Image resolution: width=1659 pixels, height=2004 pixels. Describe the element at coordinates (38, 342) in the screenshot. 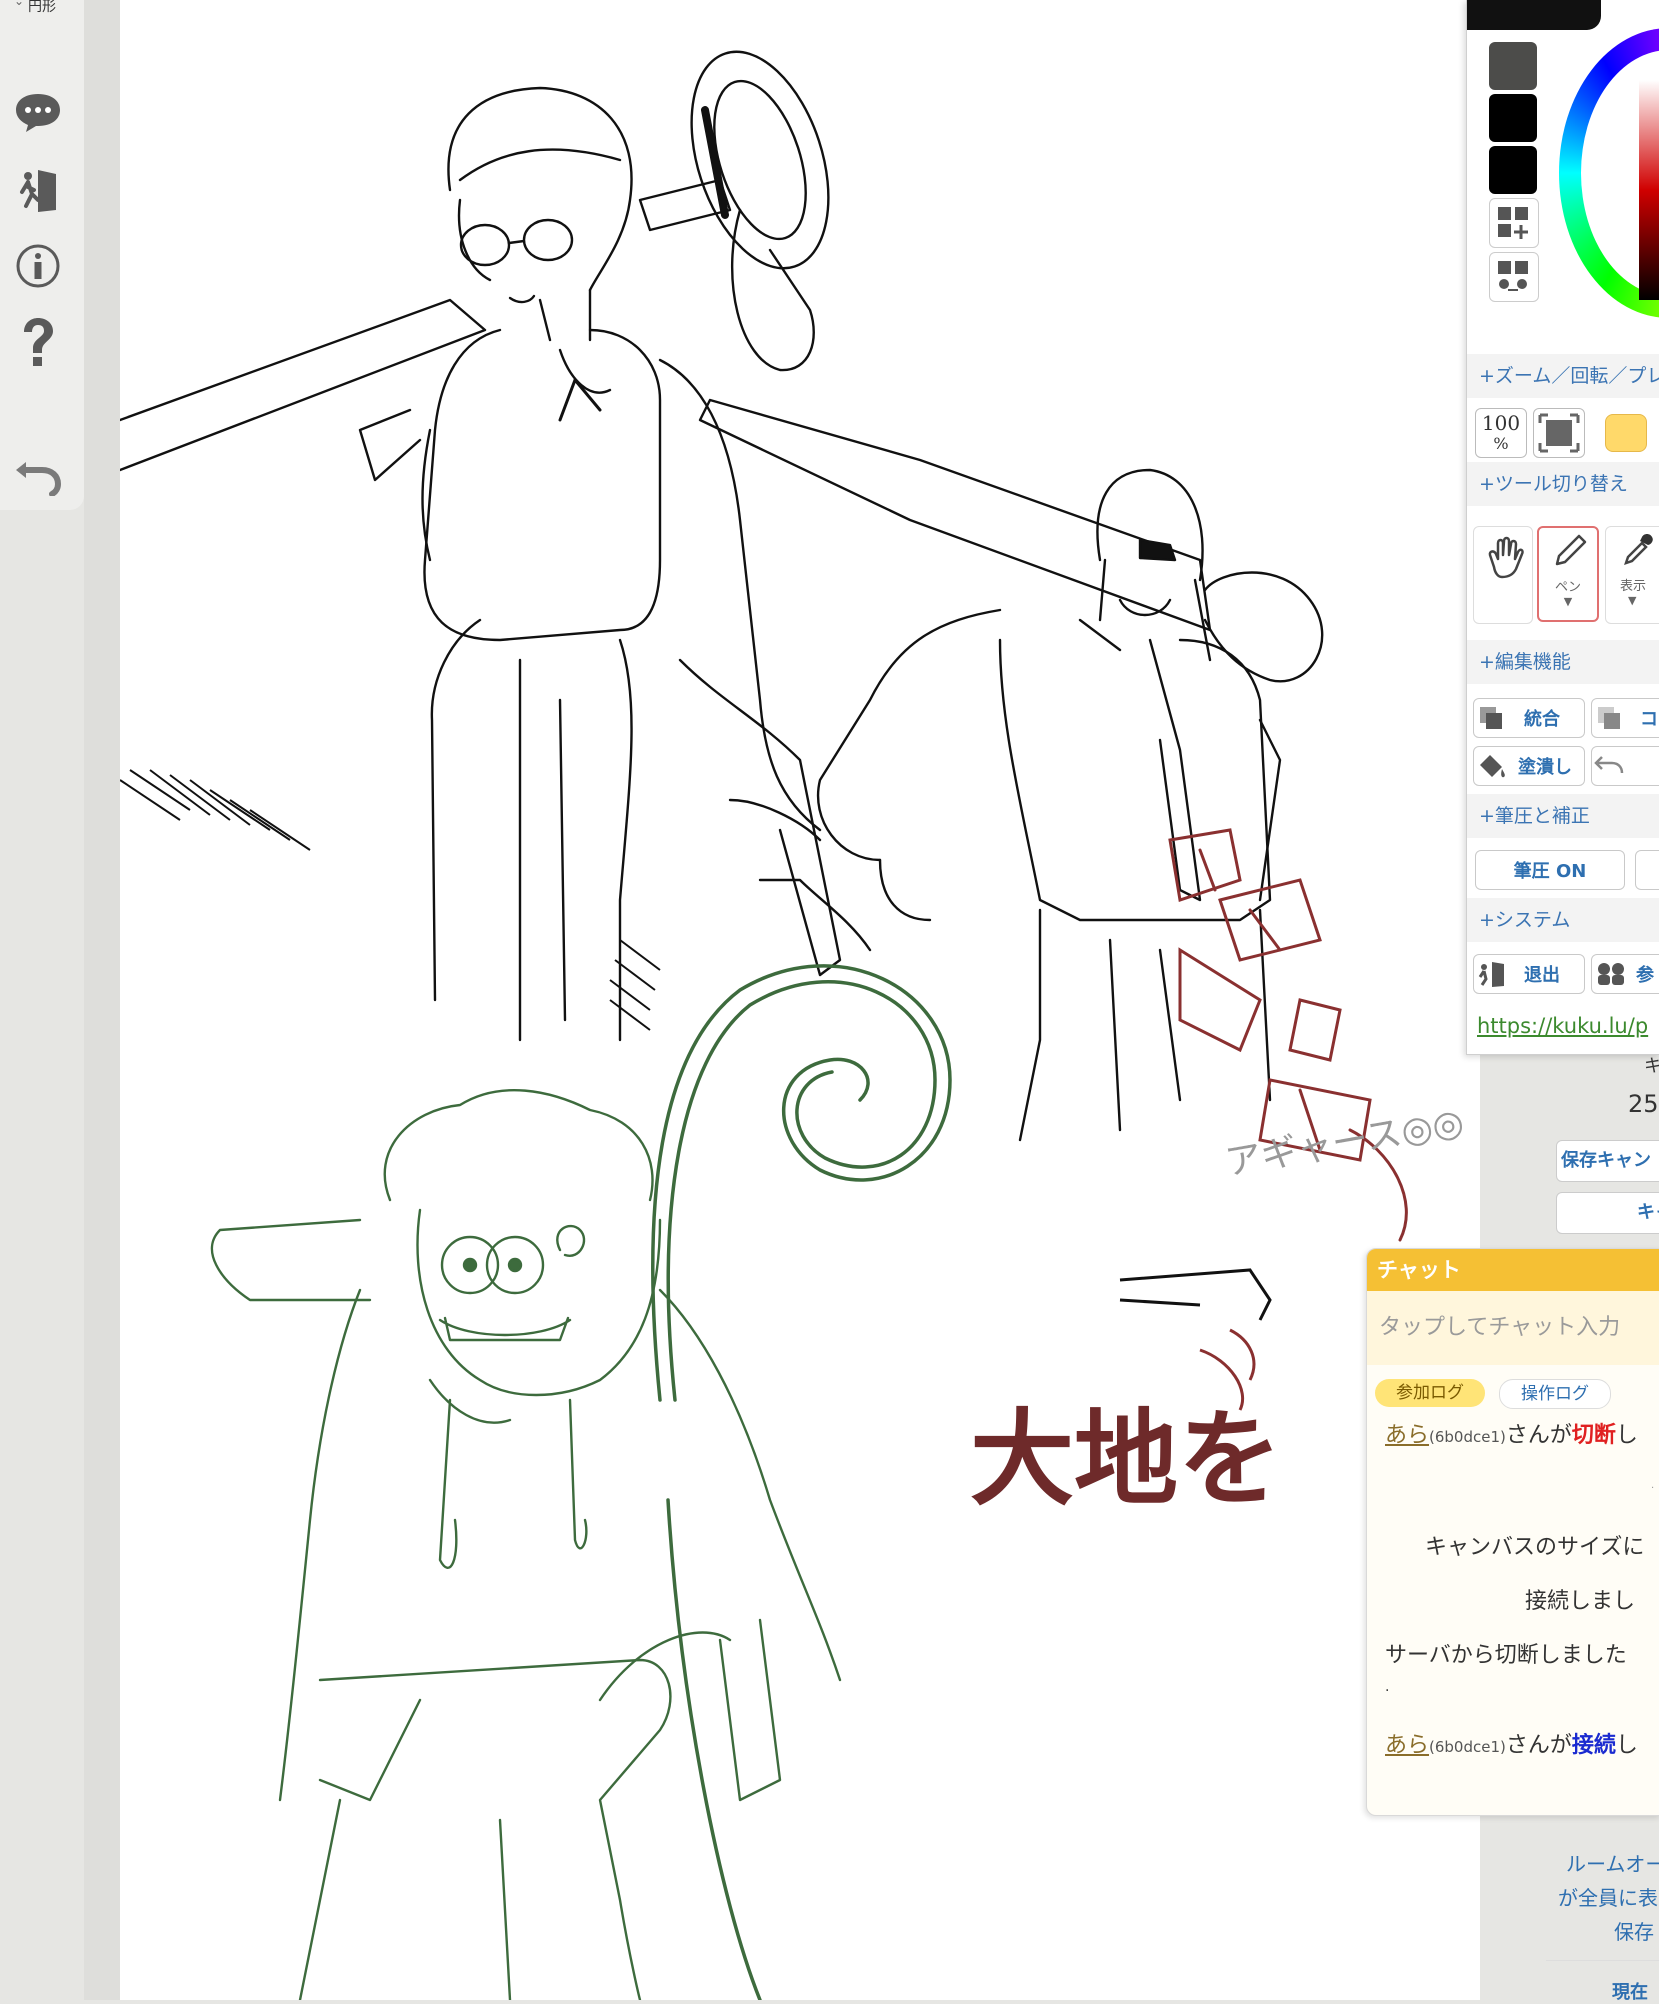

I see `help-icon` at that location.